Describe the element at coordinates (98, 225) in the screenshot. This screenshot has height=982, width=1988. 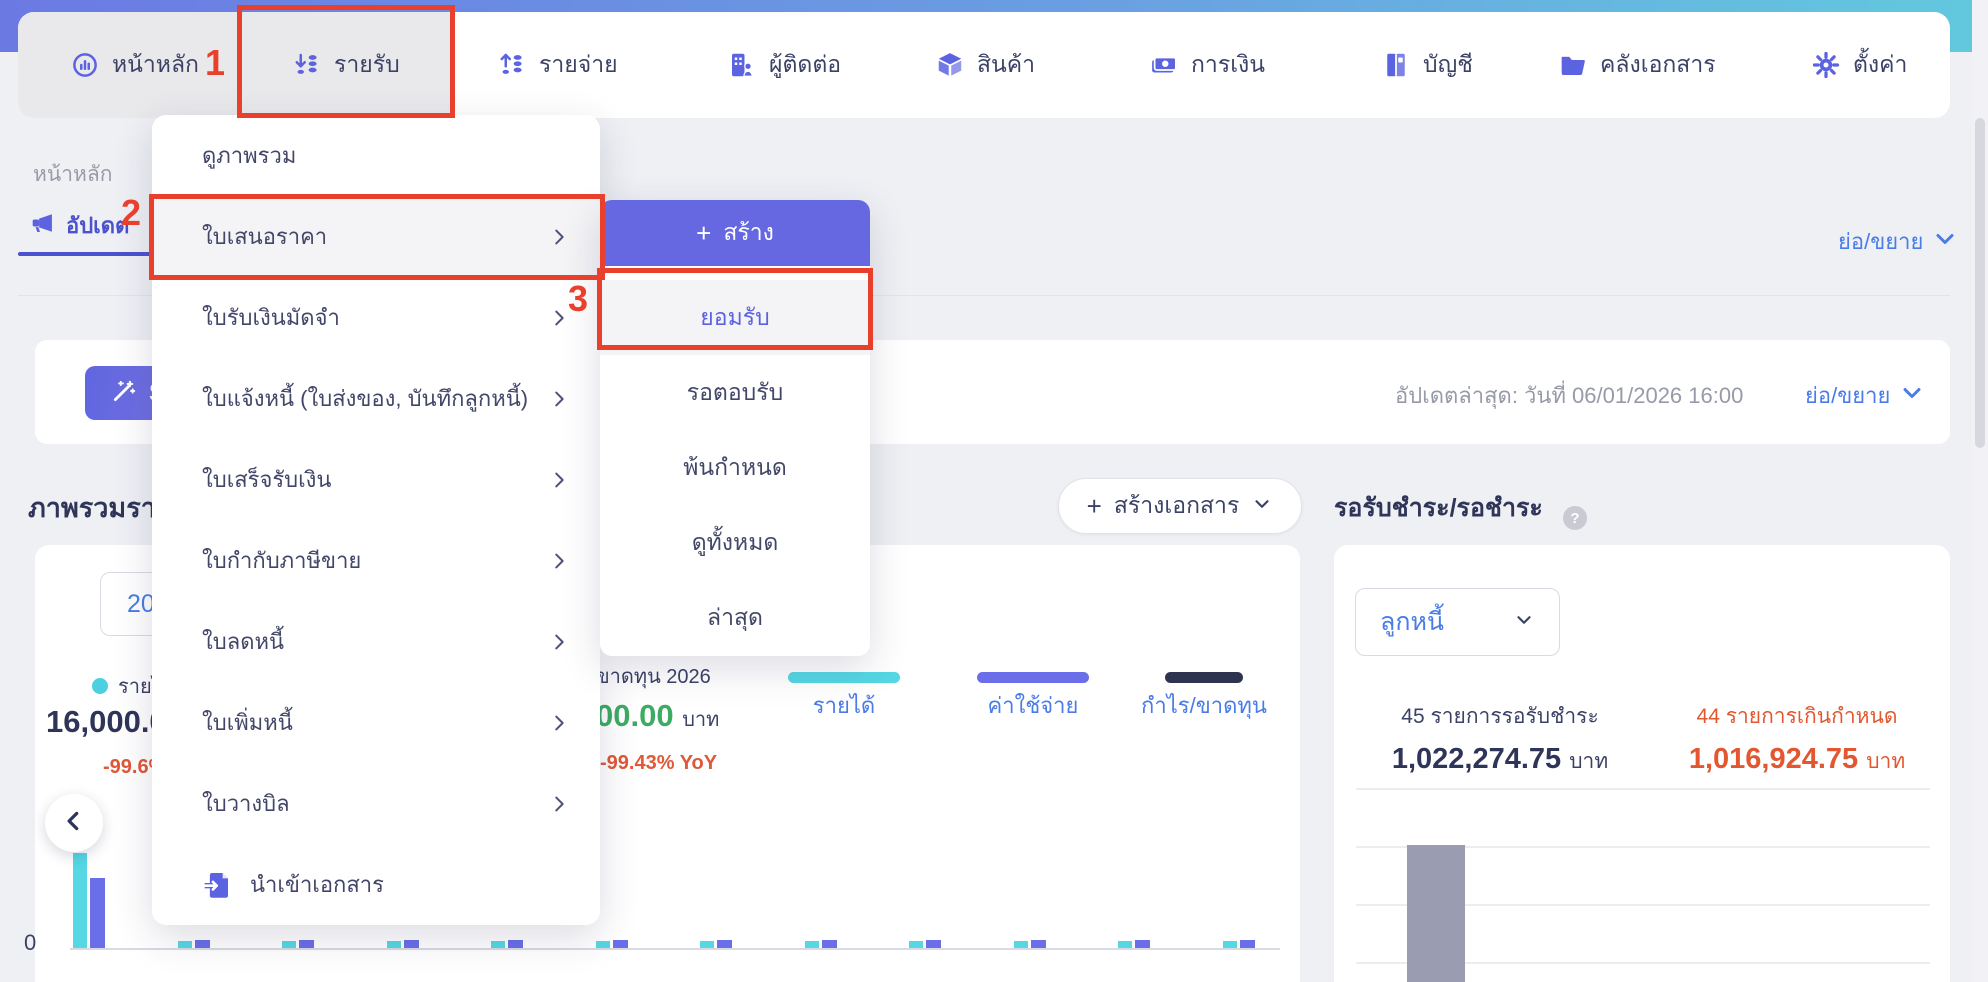
I see `tab-updates-label: อัปเดต` at that location.